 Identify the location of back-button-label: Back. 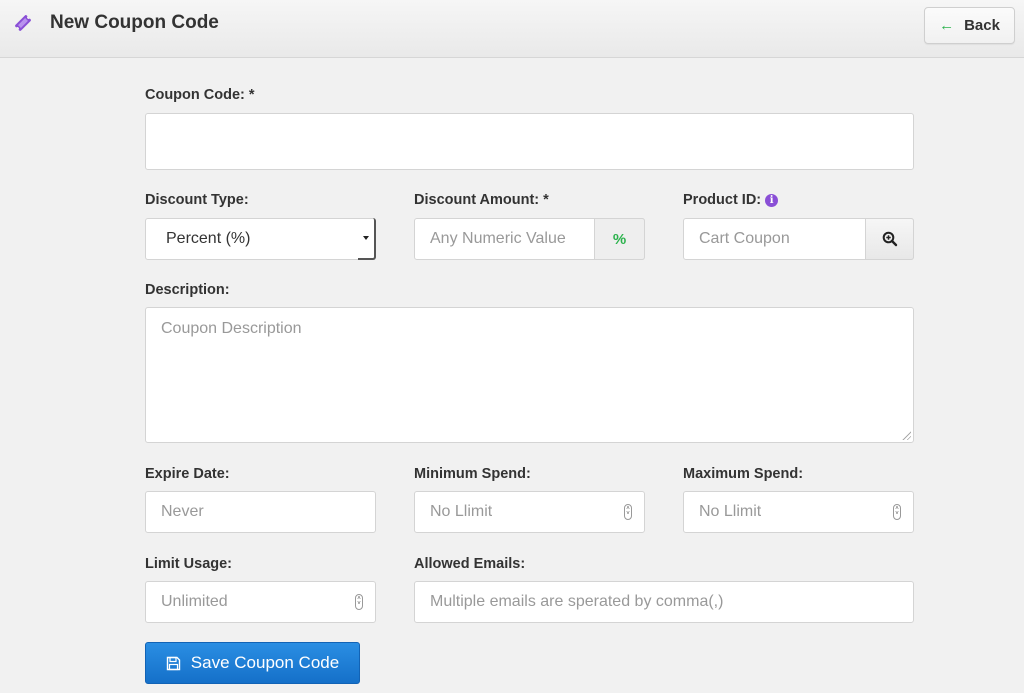
(982, 25).